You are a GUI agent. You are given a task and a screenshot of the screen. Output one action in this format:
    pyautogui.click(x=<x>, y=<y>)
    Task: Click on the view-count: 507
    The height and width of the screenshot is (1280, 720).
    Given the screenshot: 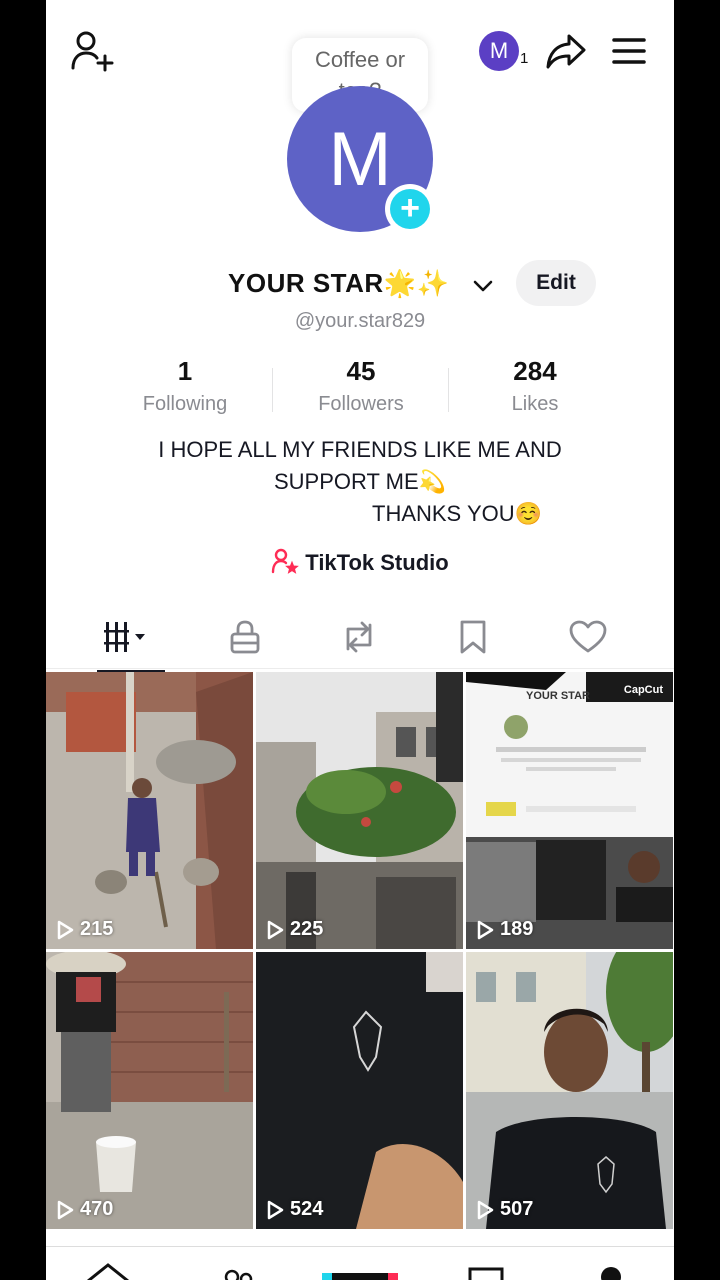 What is the action you would take?
    pyautogui.click(x=504, y=1209)
    